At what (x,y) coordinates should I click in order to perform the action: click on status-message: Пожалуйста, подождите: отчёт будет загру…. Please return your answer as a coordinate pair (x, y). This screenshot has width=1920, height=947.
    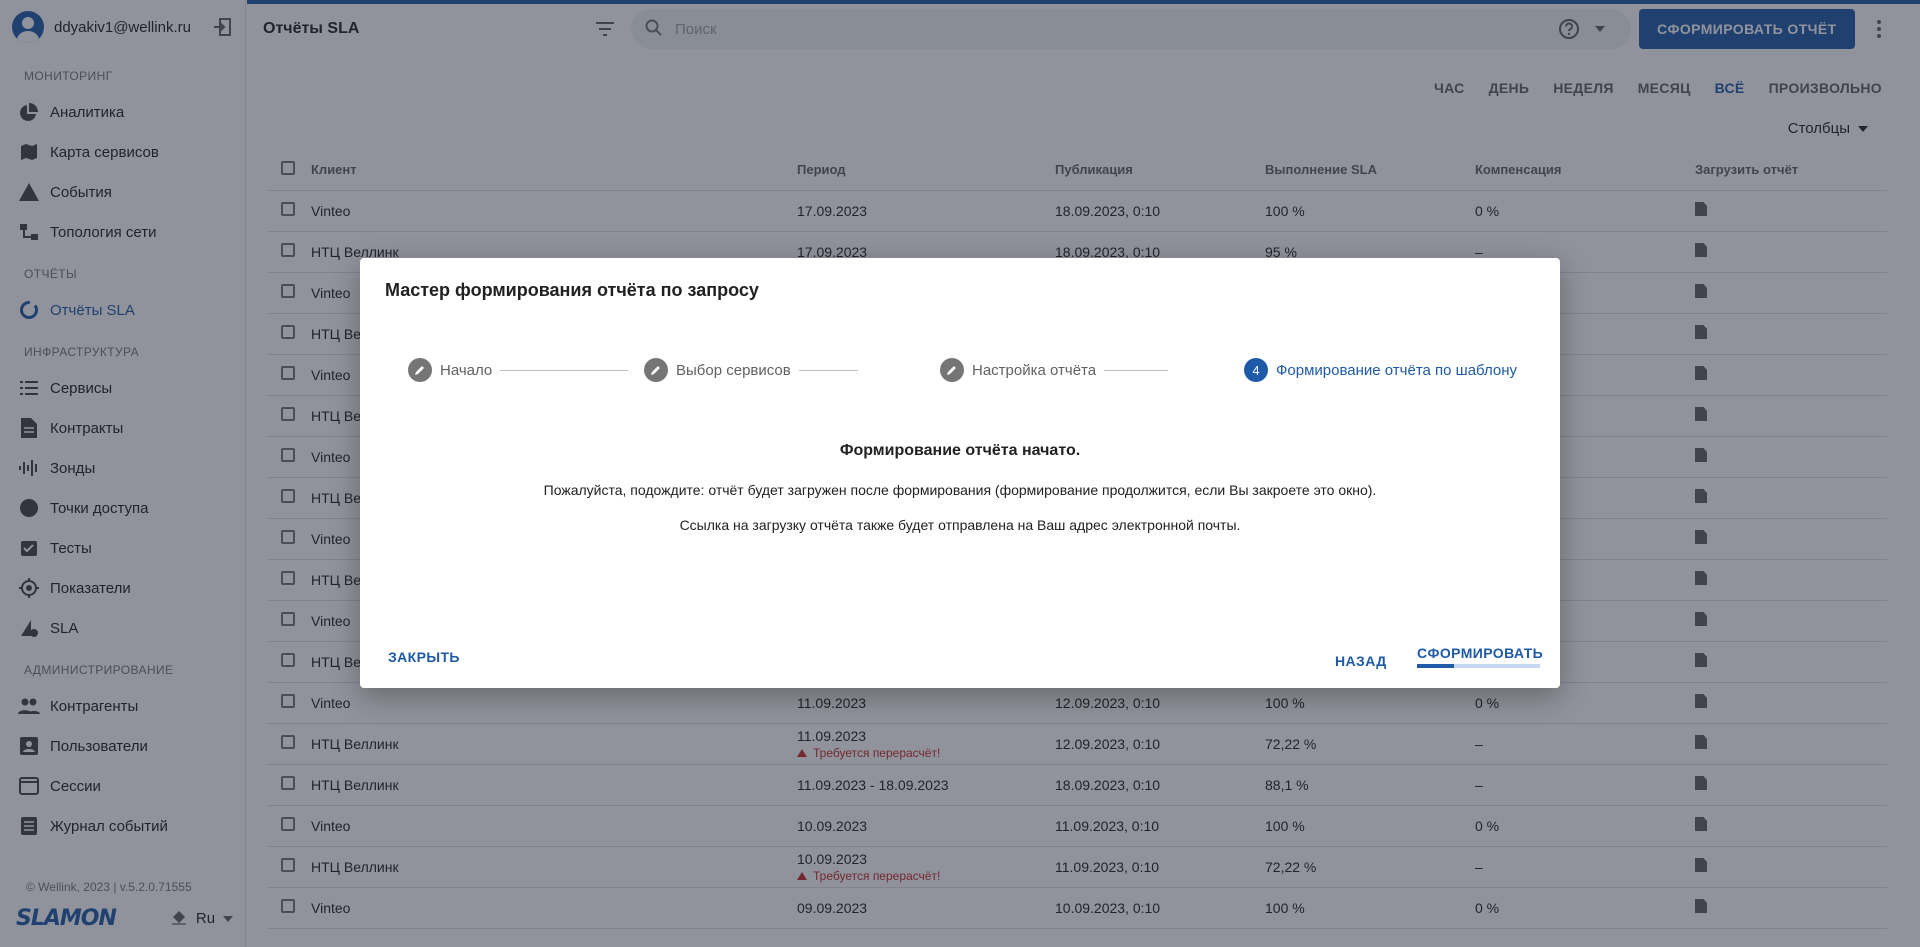
    Looking at the image, I should click on (960, 490).